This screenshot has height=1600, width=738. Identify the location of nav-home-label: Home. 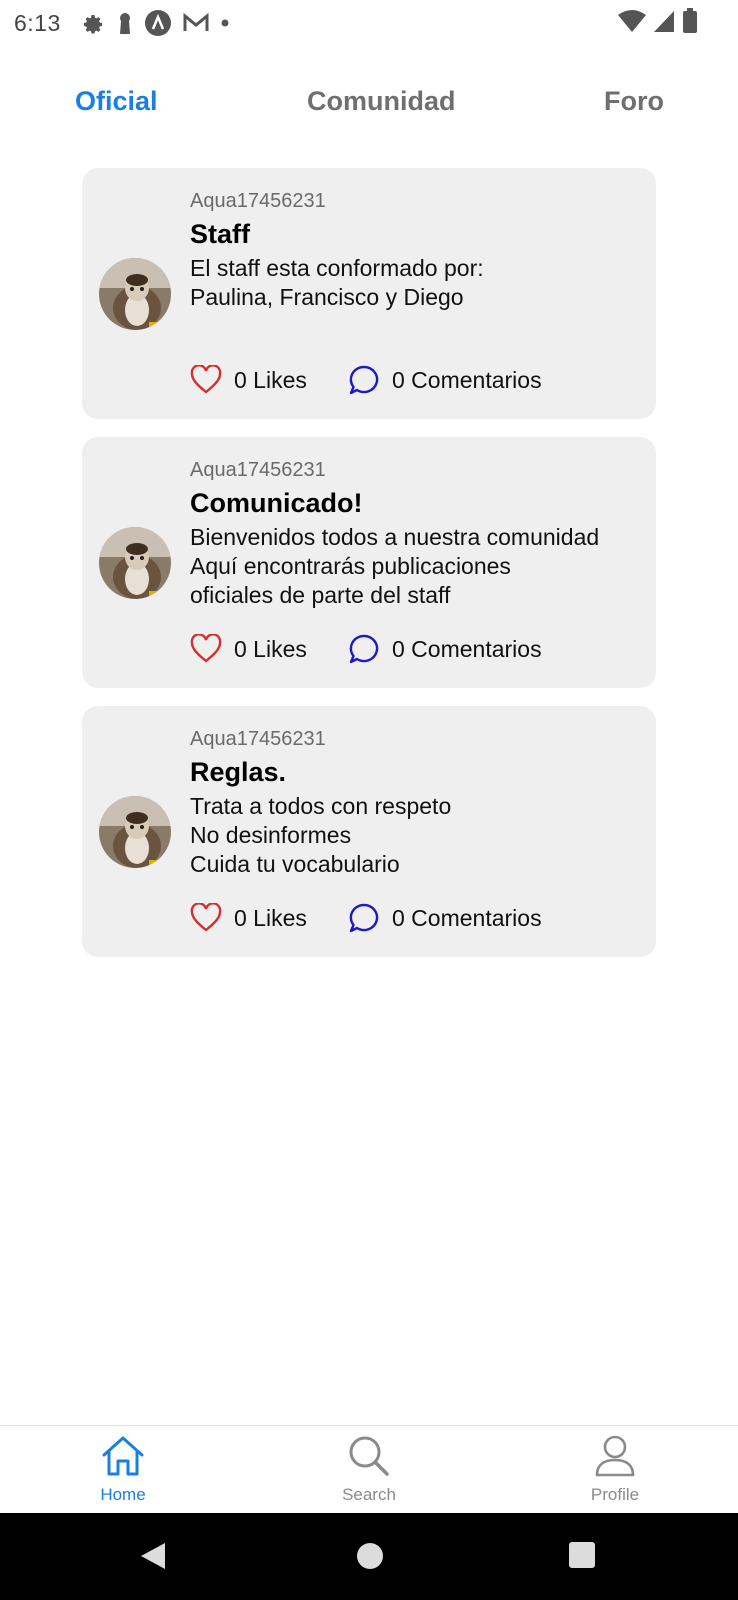
(123, 1494).